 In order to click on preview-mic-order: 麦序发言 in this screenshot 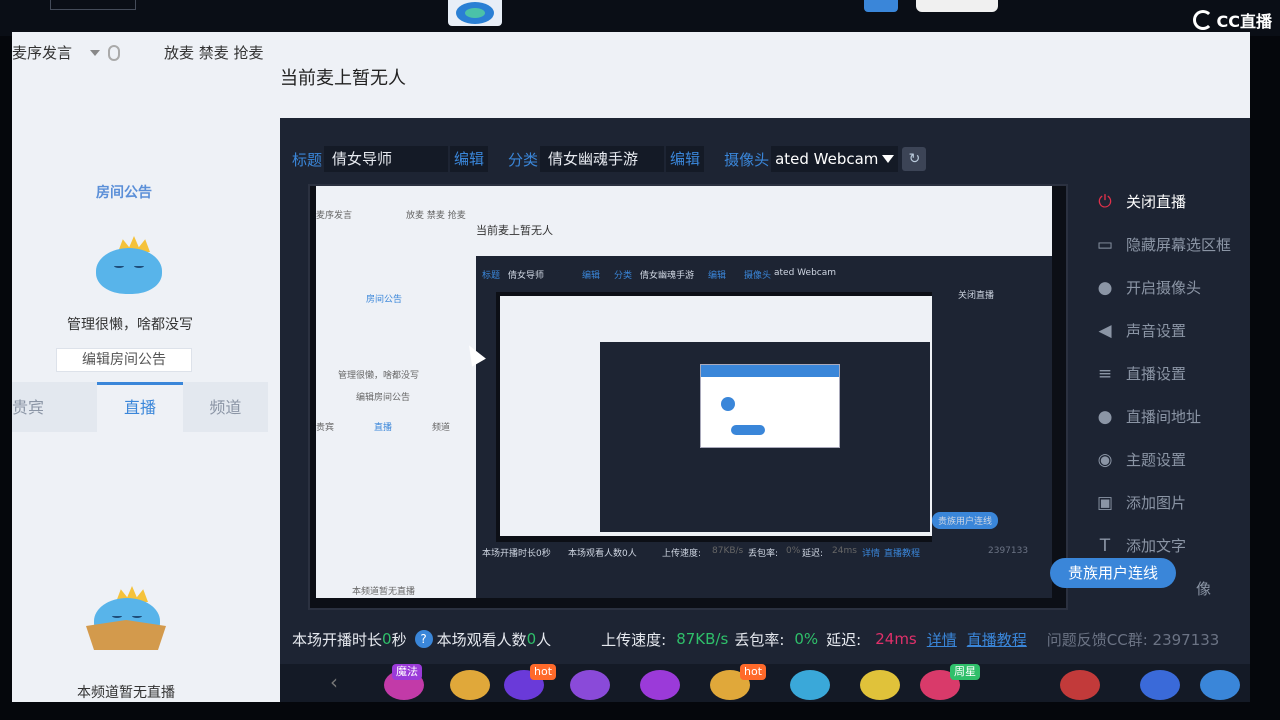, I will do `click(334, 216)`.